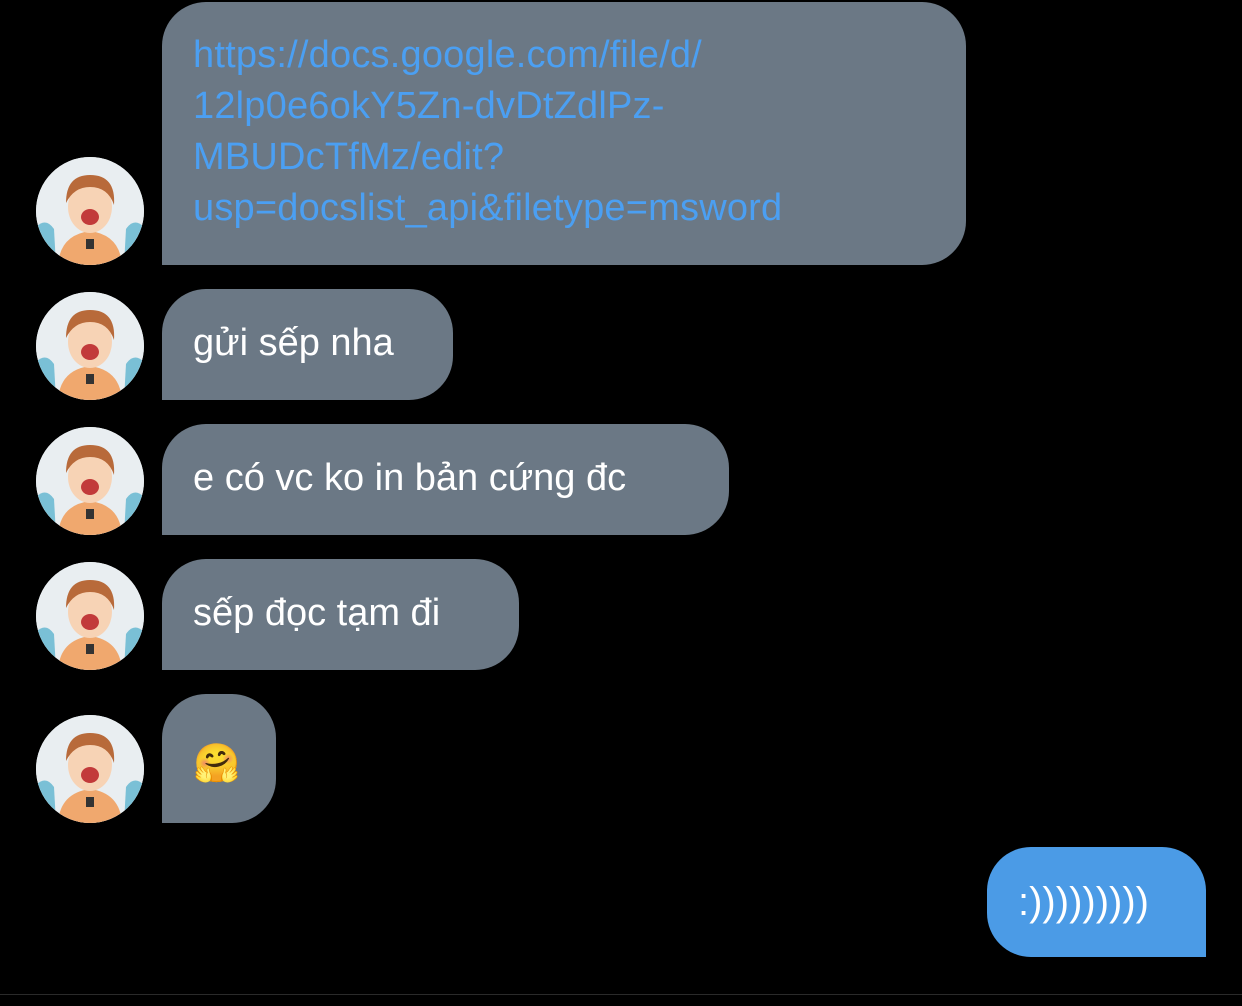 This screenshot has width=1242, height=1006. I want to click on message-text: e có vc ko in bản cứng đc, so click(410, 478).